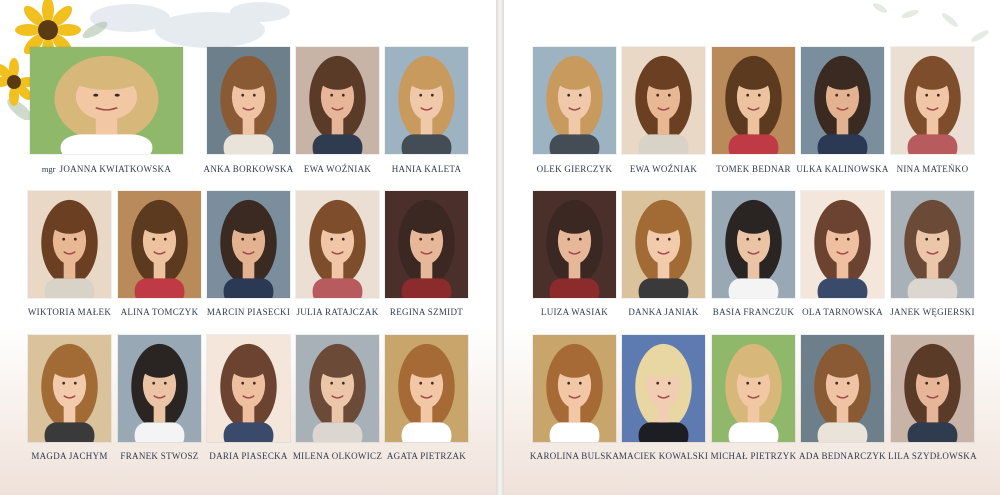 This screenshot has width=1000, height=495. I want to click on student-name: HANIA KALETA, so click(426, 169).